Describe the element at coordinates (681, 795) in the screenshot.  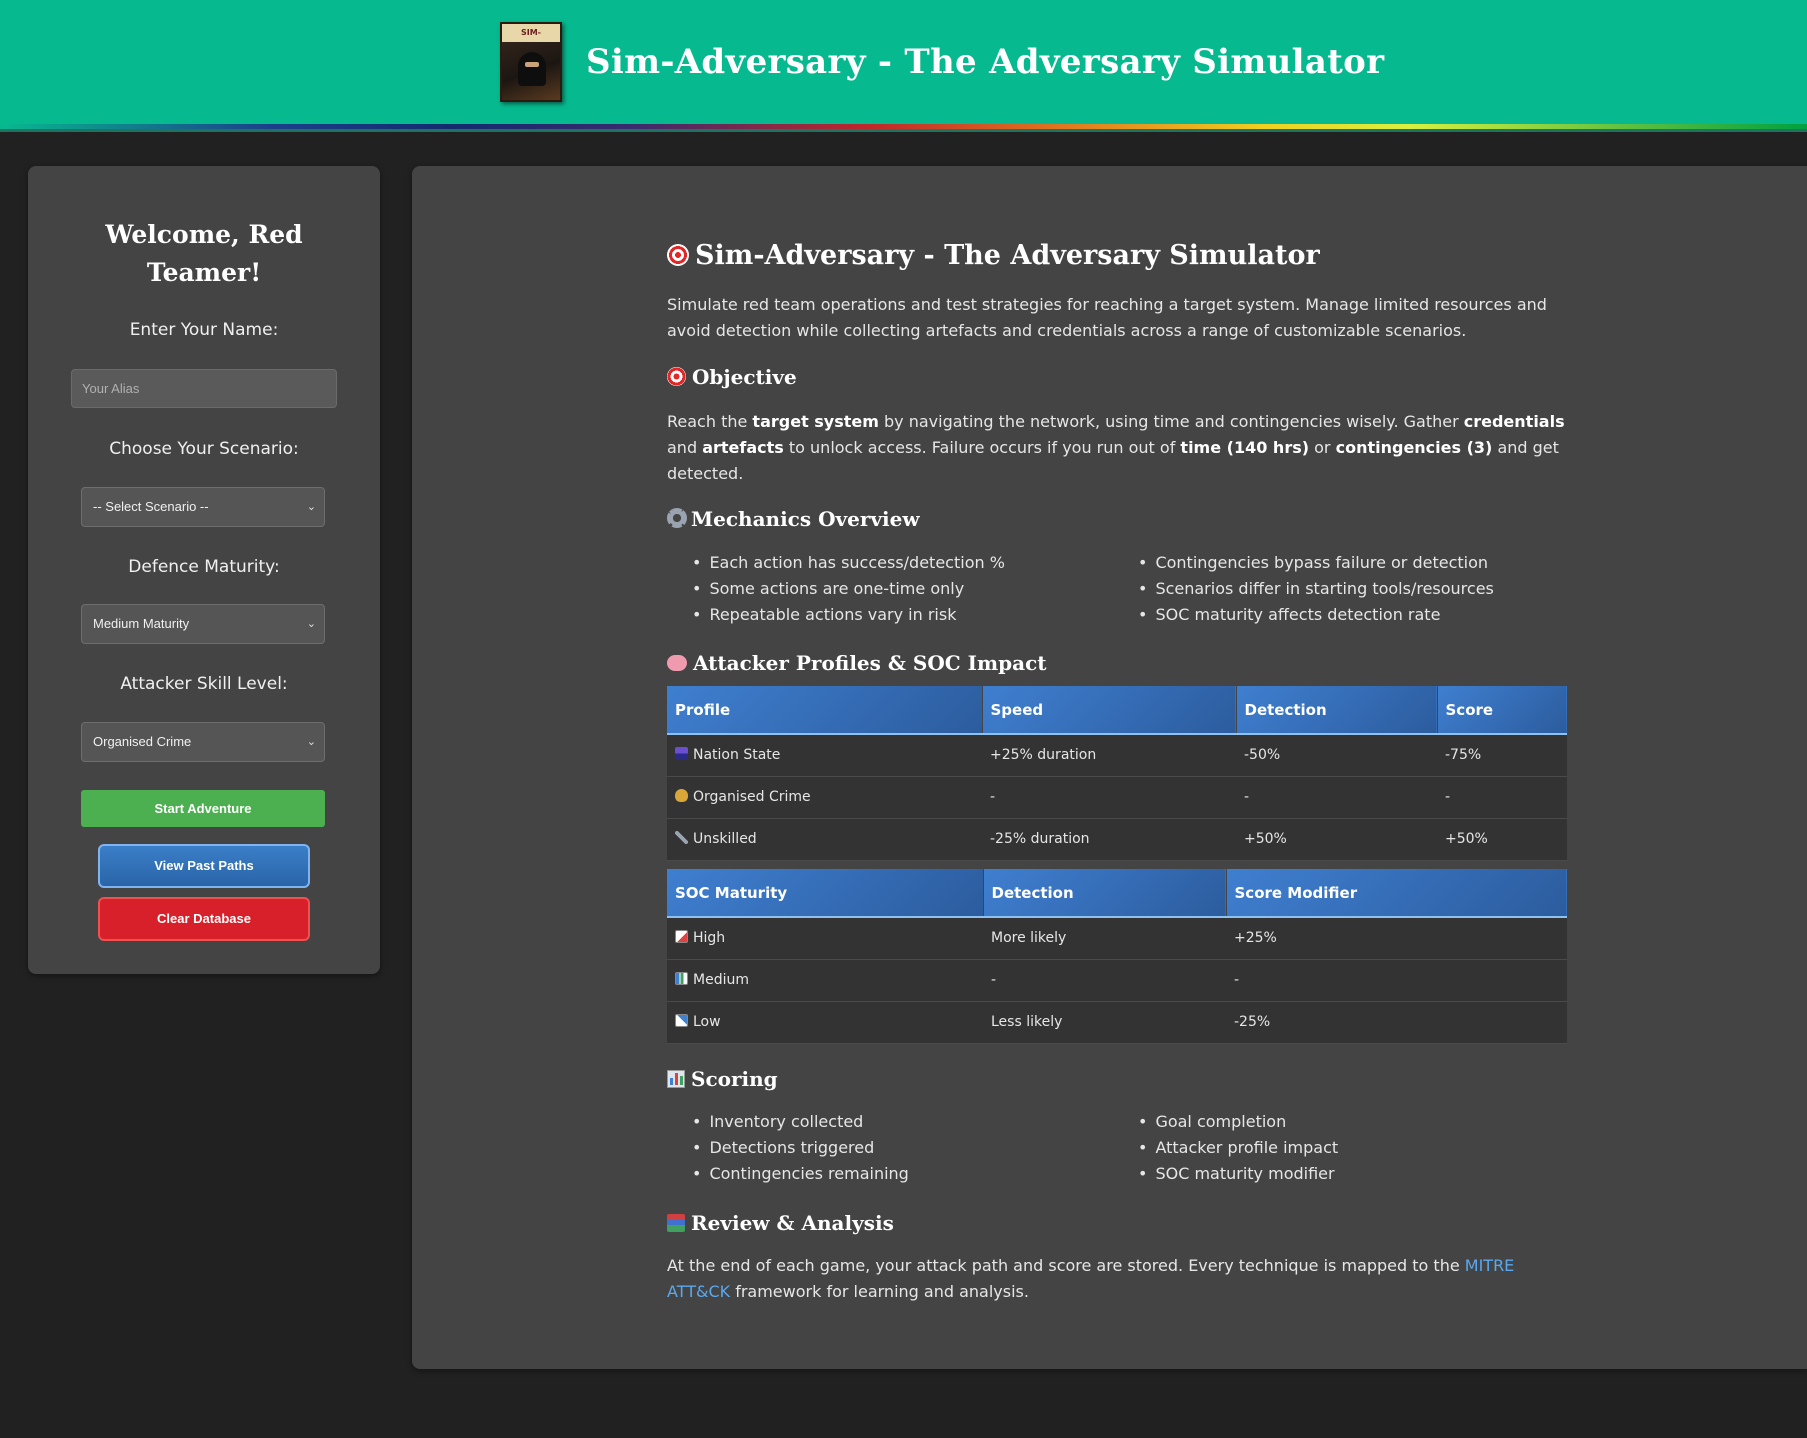
I see `money-bag-icon` at that location.